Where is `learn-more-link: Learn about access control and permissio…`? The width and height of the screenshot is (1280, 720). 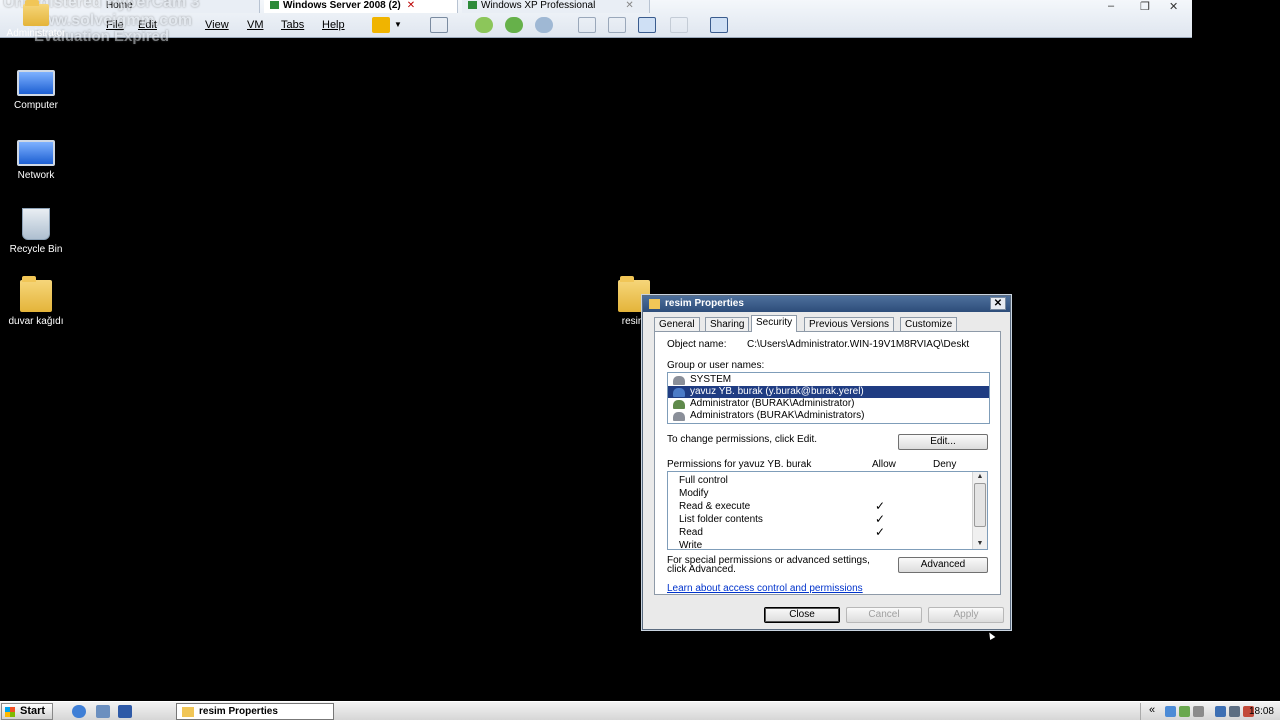 learn-more-link: Learn about access control and permissio… is located at coordinates (765, 588).